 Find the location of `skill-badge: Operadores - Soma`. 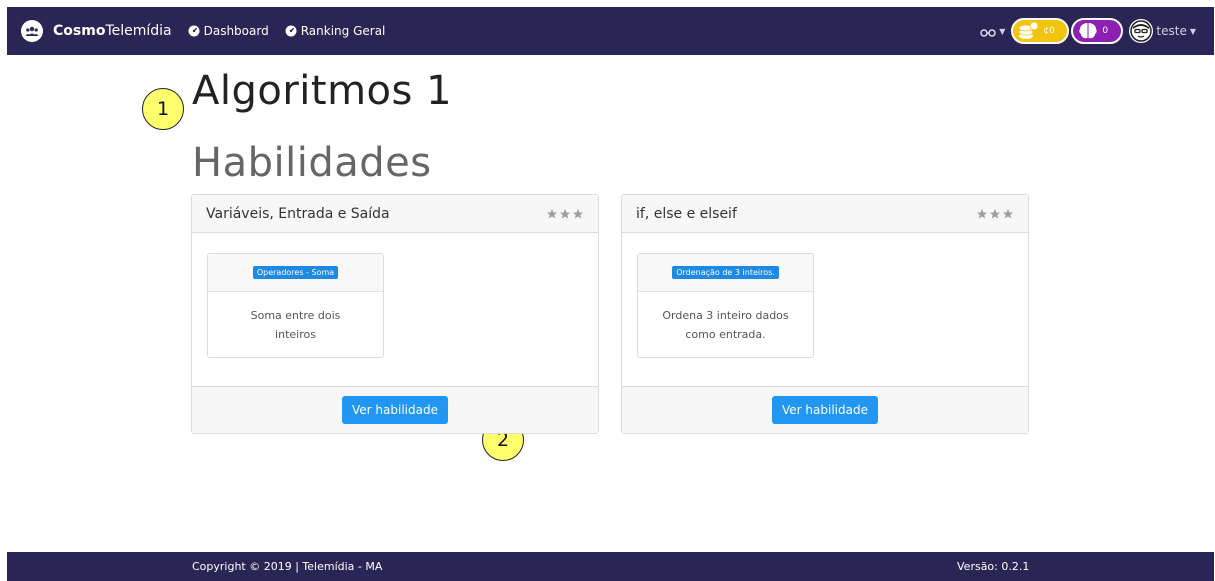

skill-badge: Operadores - Soma is located at coordinates (295, 272).